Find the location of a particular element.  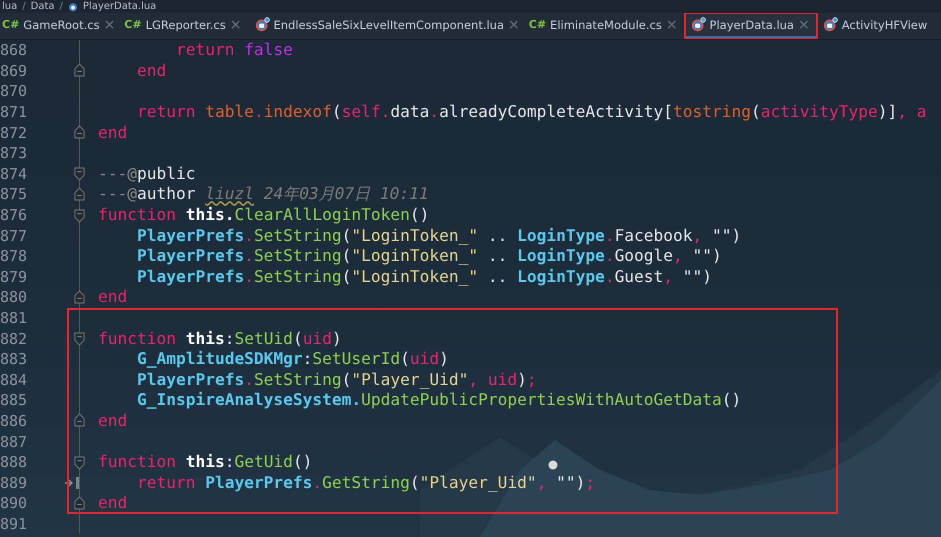

code-line: return false is located at coordinates (233, 50).